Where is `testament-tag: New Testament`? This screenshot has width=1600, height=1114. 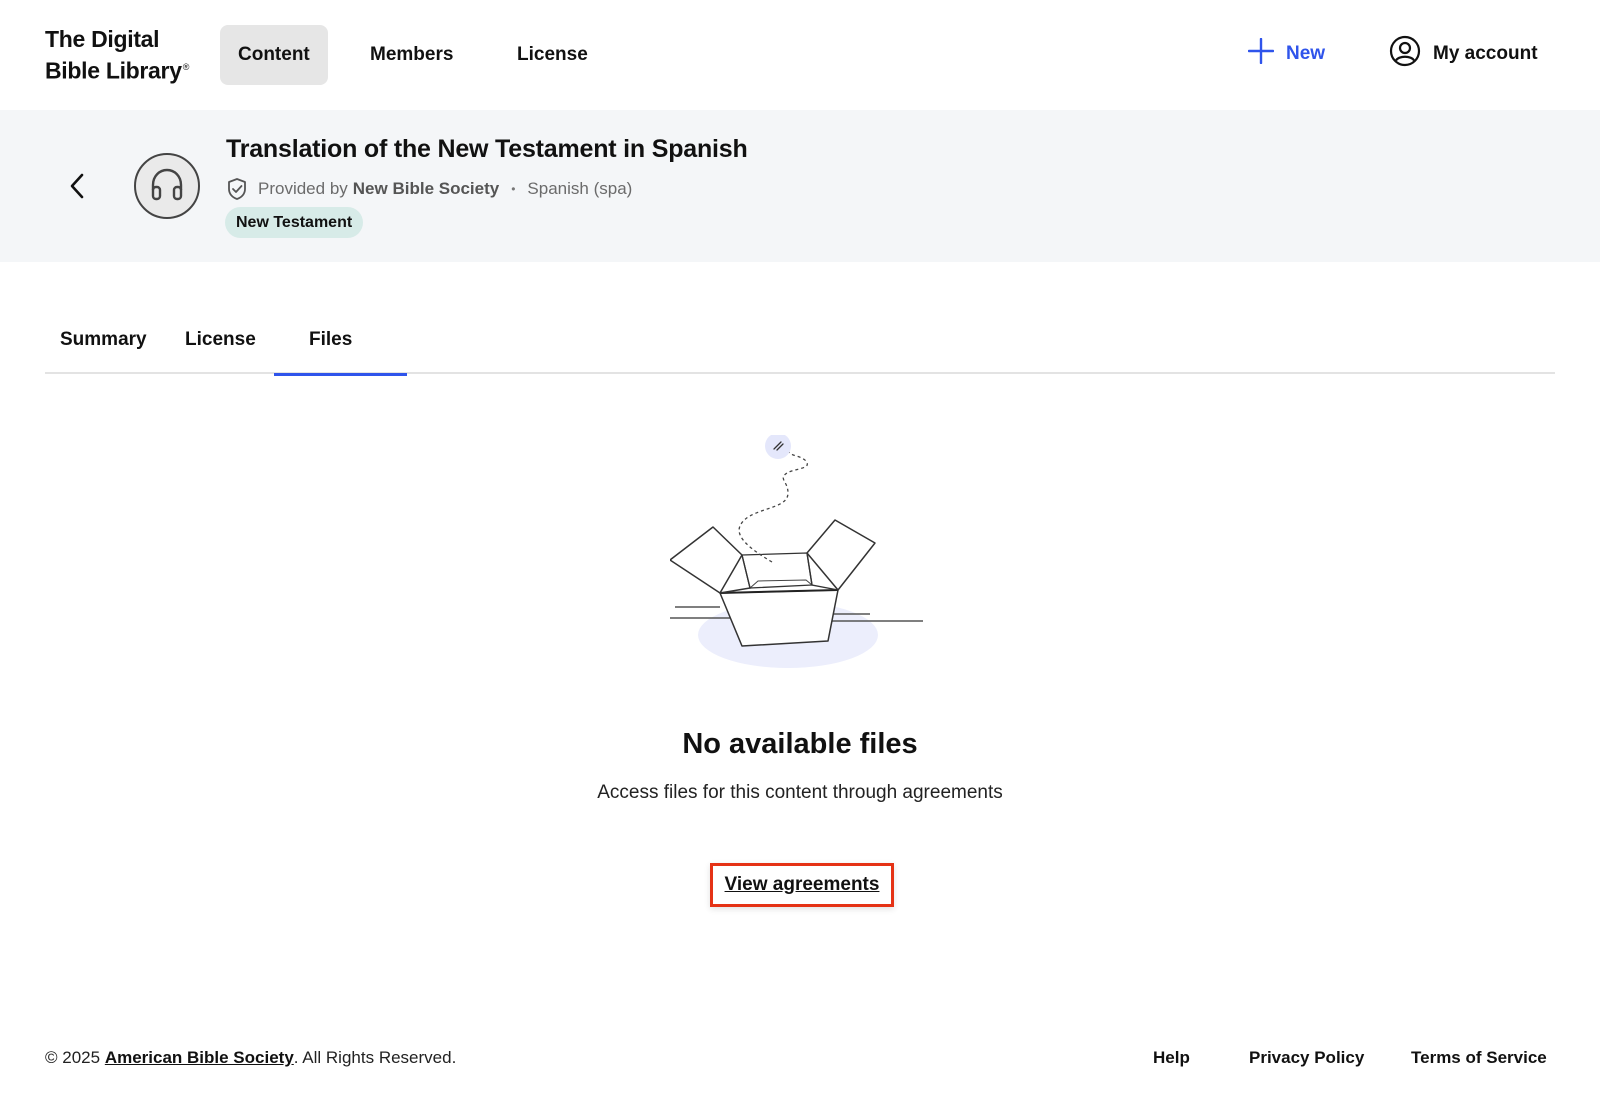 testament-tag: New Testament is located at coordinates (294, 222).